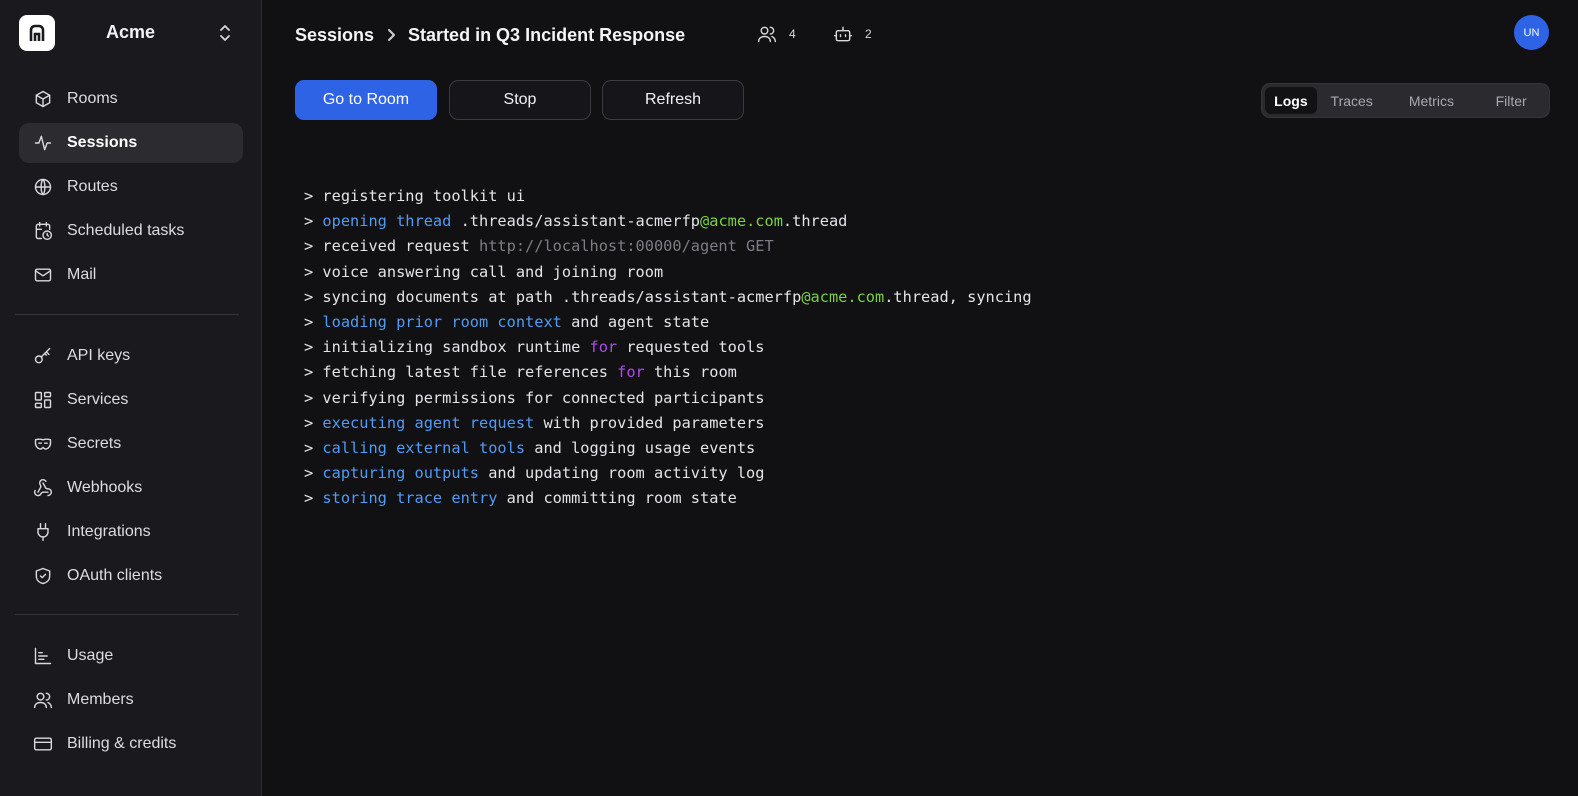  What do you see at coordinates (43, 356) in the screenshot?
I see `key-icon` at bounding box center [43, 356].